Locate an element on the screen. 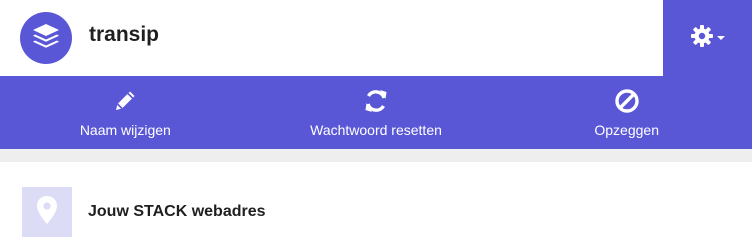 The image size is (752, 252). cancel-subscription-button: Opzeggen is located at coordinates (626, 112).